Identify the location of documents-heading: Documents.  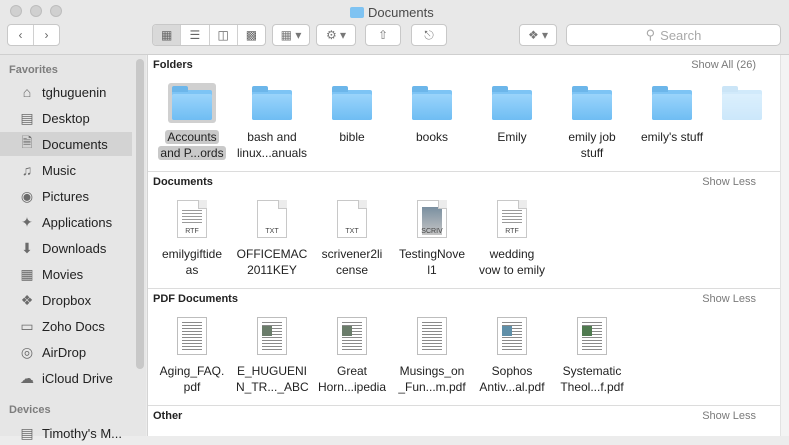
(183, 182).